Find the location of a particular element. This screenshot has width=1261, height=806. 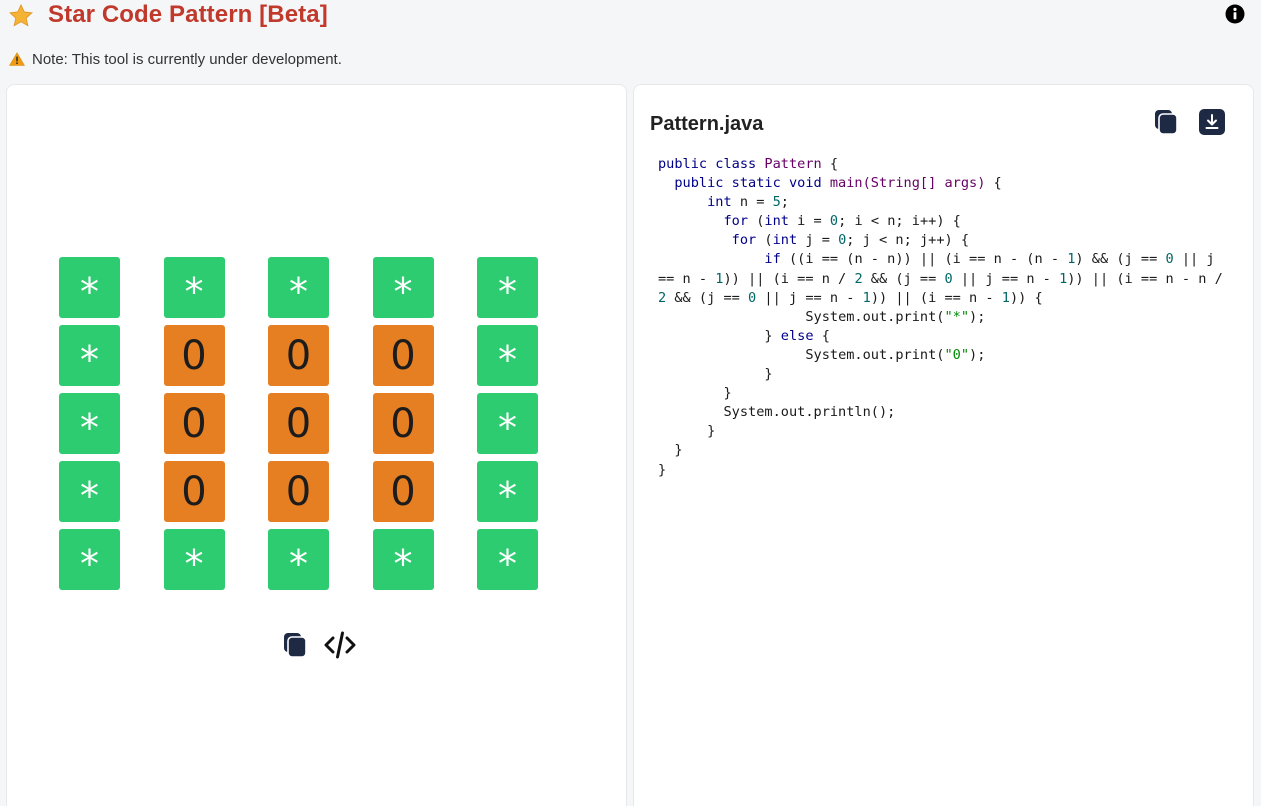

code-line: System.out.println(); is located at coordinates (777, 412).